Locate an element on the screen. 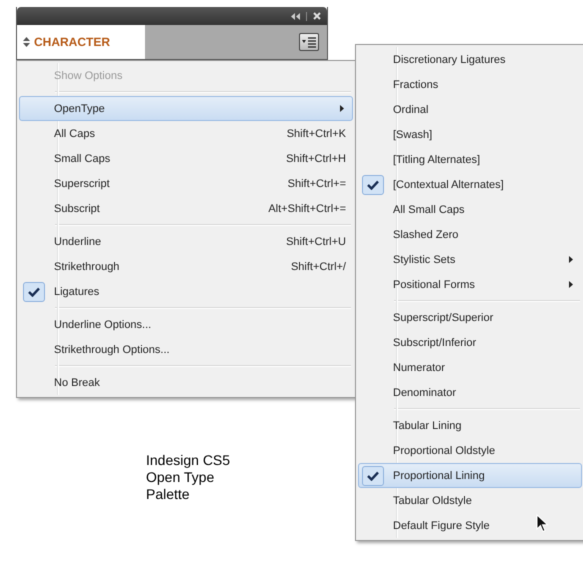  menu-item: Stylistic Sets is located at coordinates (470, 259).